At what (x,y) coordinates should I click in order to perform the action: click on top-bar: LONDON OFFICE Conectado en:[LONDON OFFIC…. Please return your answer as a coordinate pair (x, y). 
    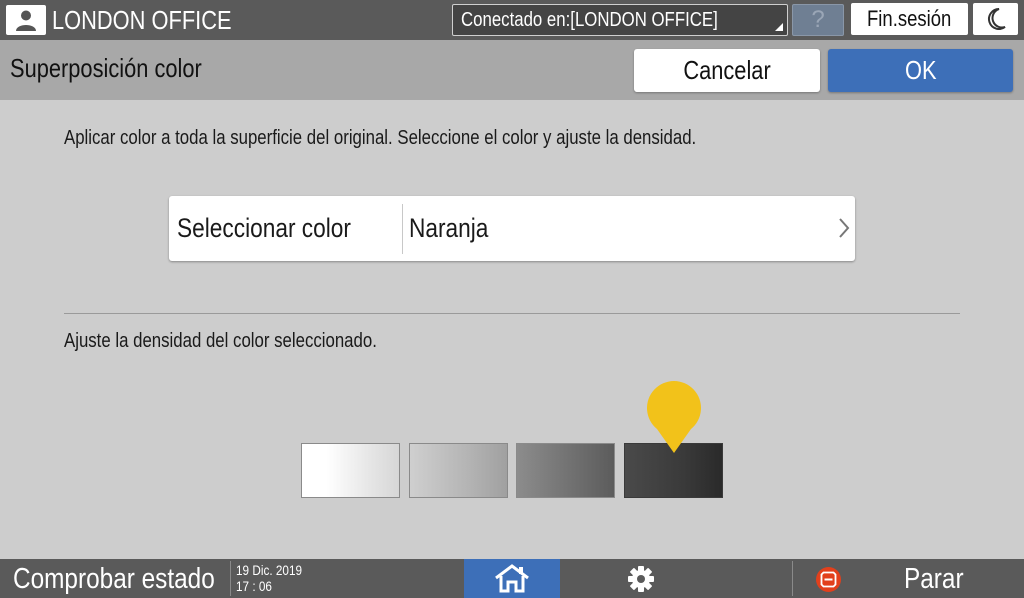
    Looking at the image, I should click on (512, 20).